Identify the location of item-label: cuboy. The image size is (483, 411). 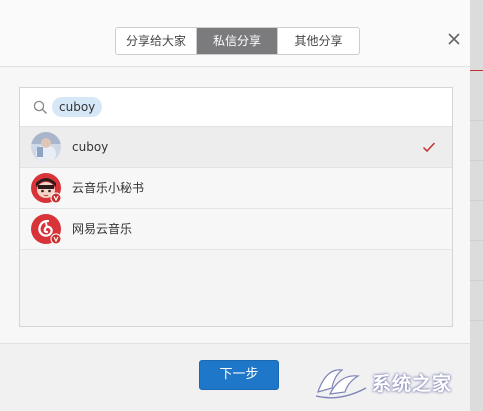
(90, 147).